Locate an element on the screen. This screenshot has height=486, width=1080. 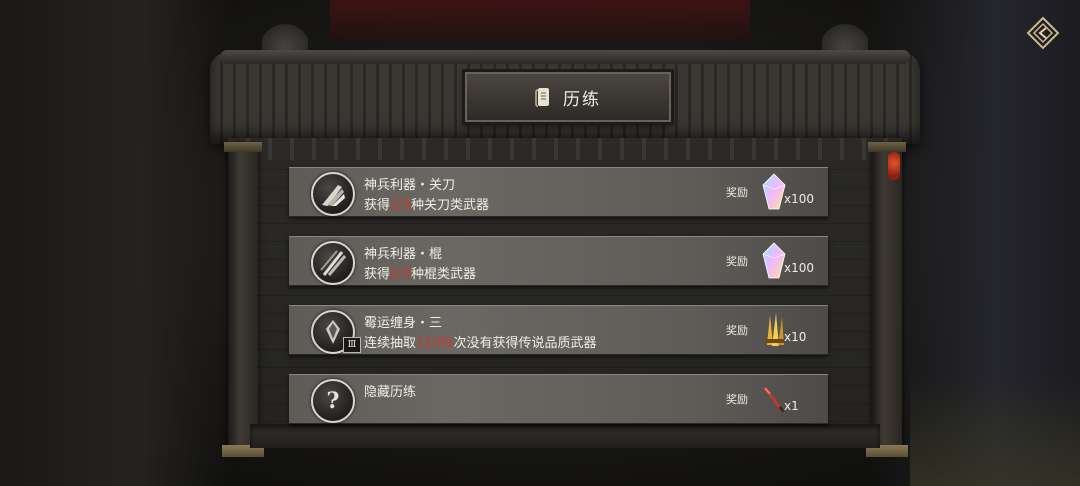
task-description: 获得2/3种棍类武器 is located at coordinates (420, 274).